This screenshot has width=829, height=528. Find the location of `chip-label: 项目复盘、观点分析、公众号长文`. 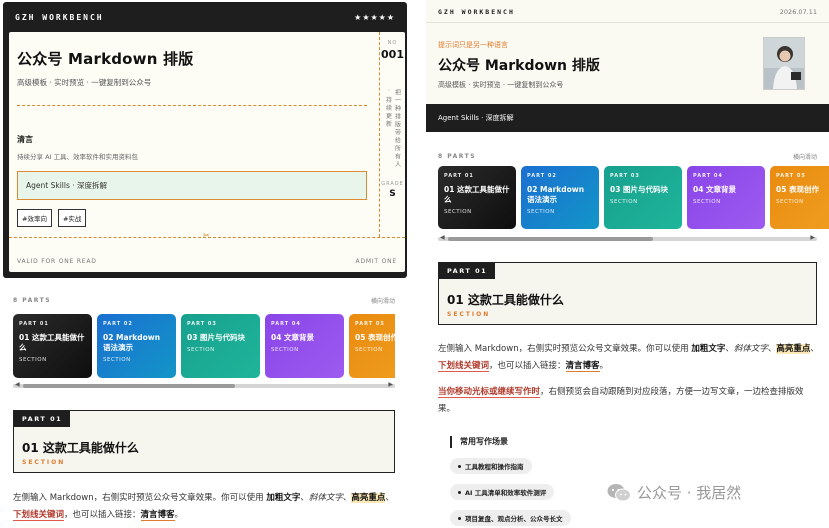

chip-label: 项目复盘、观点分析、公众号长文 is located at coordinates (514, 519).